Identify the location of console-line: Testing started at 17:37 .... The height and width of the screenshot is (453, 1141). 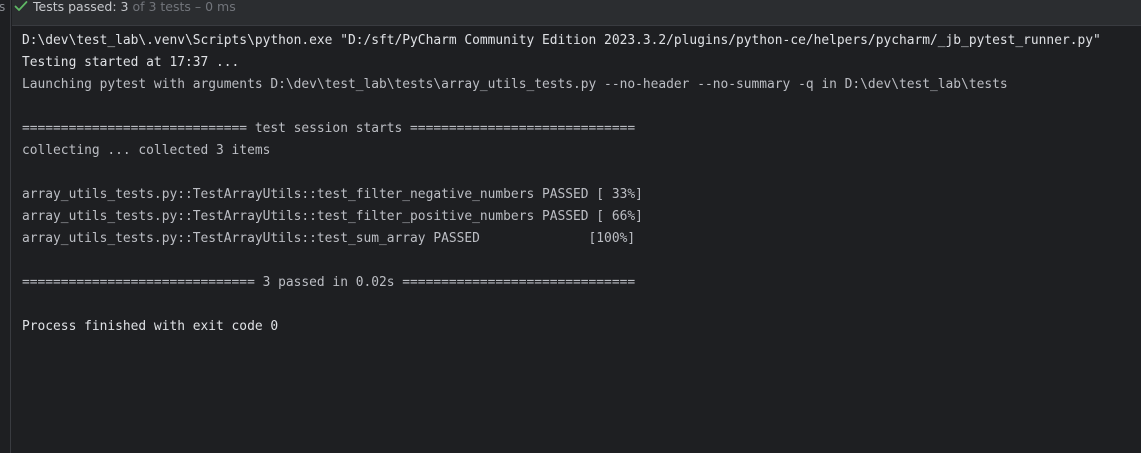
(131, 62).